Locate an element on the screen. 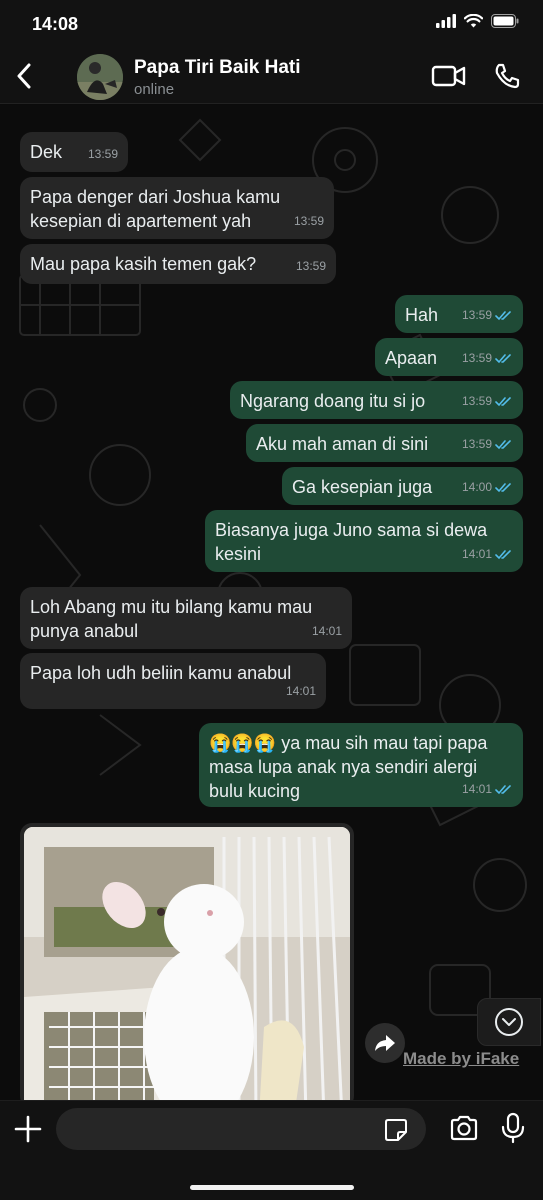  voice-call-button is located at coordinates (507, 76).